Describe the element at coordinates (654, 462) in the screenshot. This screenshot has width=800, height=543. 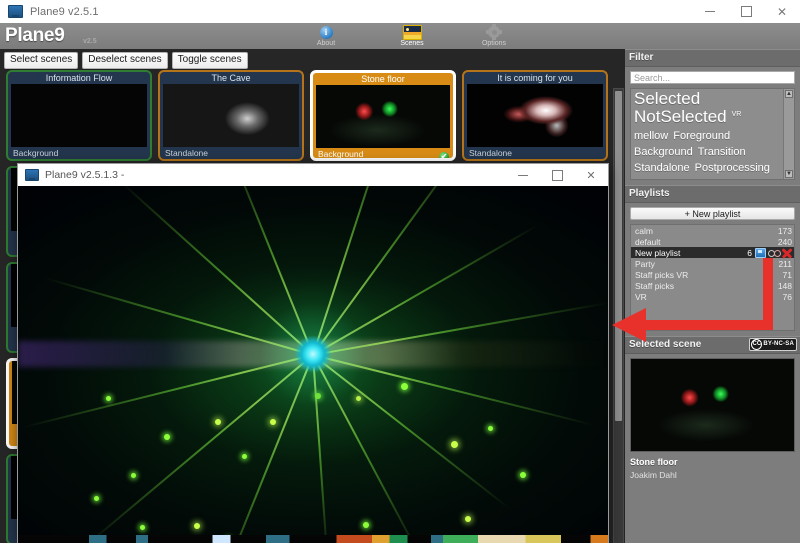
I see `selected-scene-name: Stone floor` at that location.